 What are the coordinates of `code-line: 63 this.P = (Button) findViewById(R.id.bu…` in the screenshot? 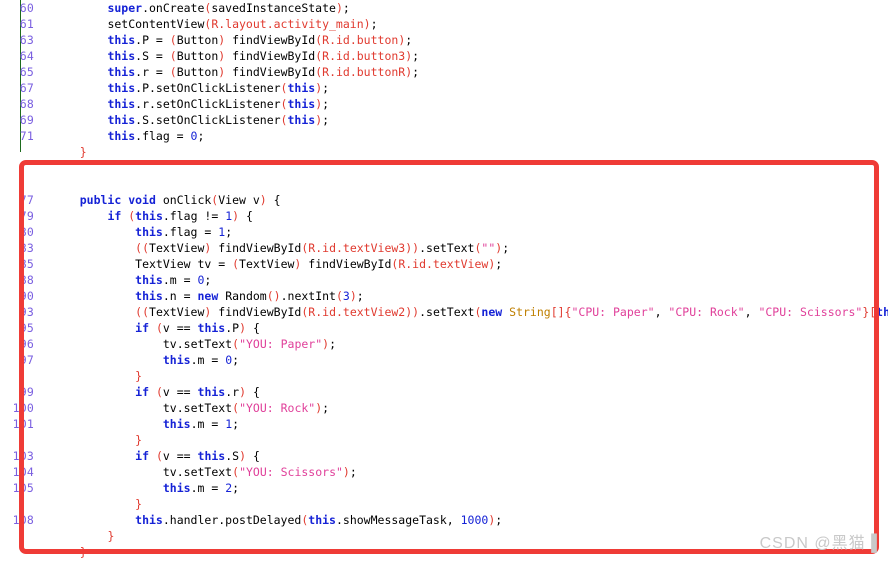 It's located at (444, 40).